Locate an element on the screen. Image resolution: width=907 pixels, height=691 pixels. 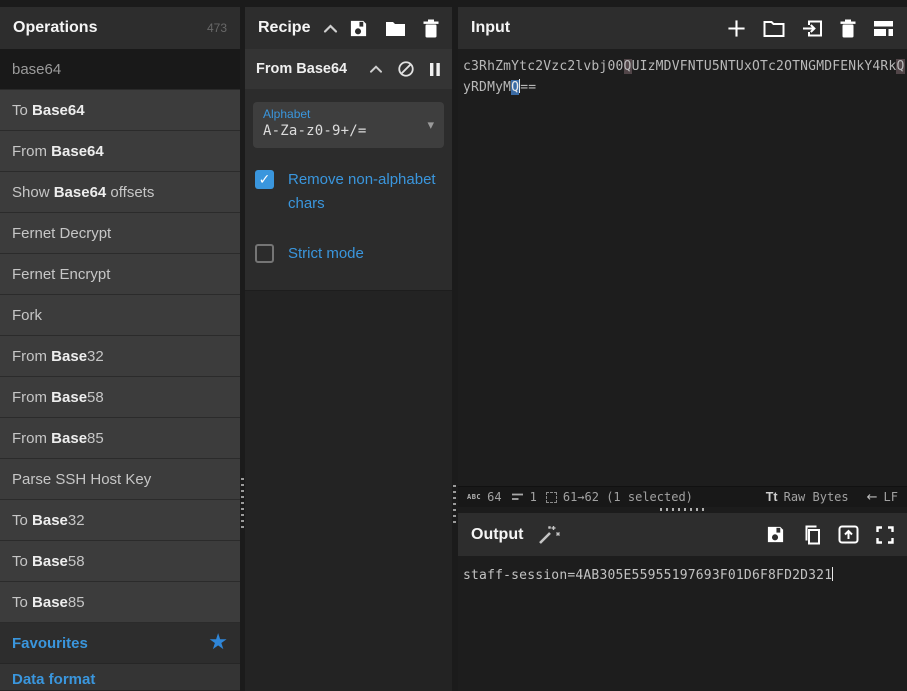
remove-non-alphabet-label: Remove non-alphabet chars is located at coordinates (362, 191).